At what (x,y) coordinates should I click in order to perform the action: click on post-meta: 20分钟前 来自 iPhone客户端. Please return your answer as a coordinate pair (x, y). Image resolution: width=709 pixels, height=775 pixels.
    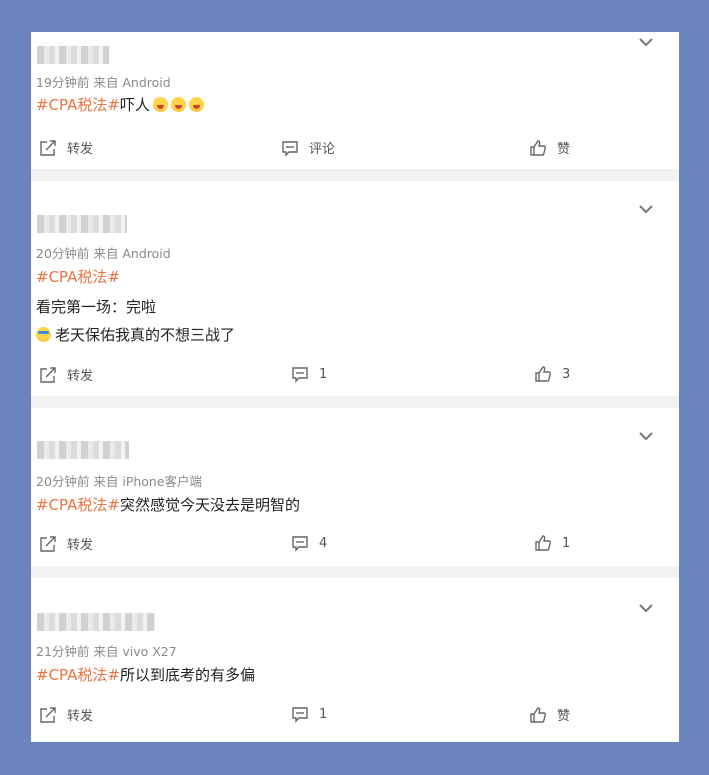
    Looking at the image, I should click on (119, 481).